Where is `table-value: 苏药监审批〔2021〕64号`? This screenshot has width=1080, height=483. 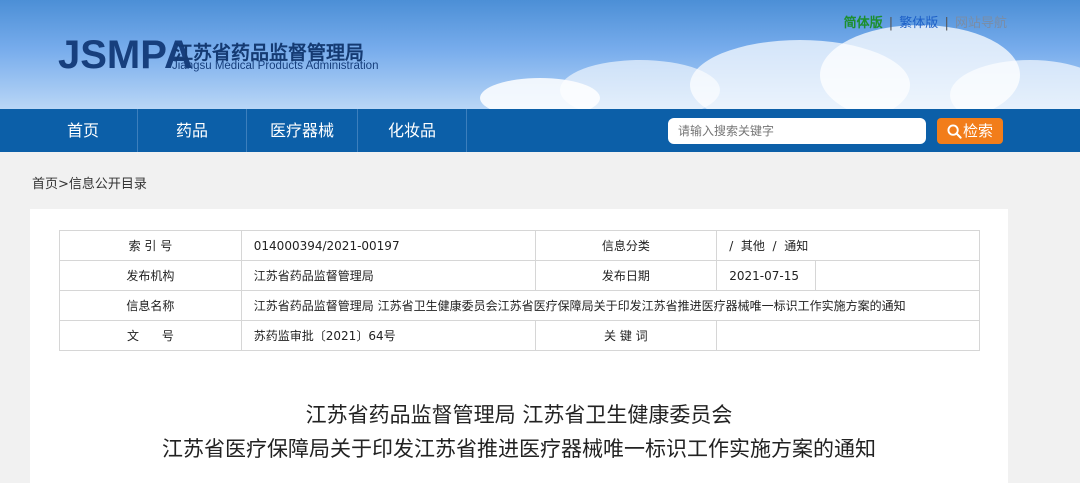 table-value: 苏药监审批〔2021〕64号 is located at coordinates (388, 335).